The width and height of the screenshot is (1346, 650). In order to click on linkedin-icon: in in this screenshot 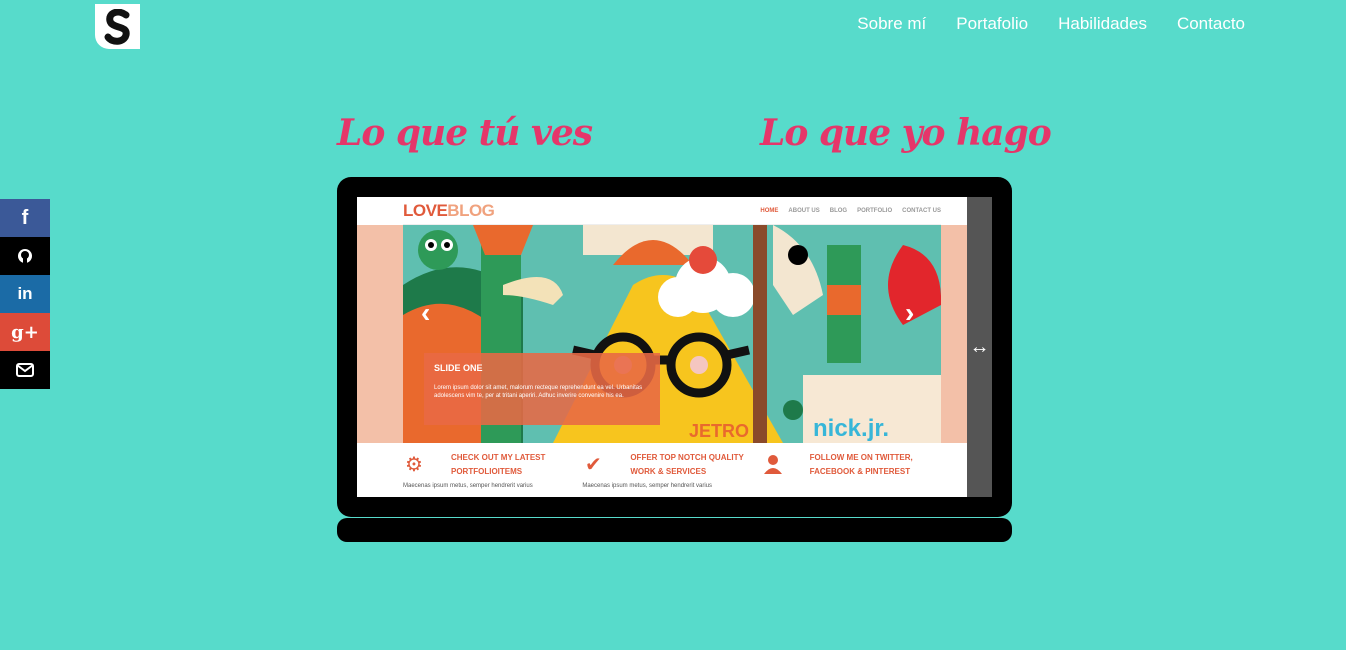, I will do `click(25, 293)`.